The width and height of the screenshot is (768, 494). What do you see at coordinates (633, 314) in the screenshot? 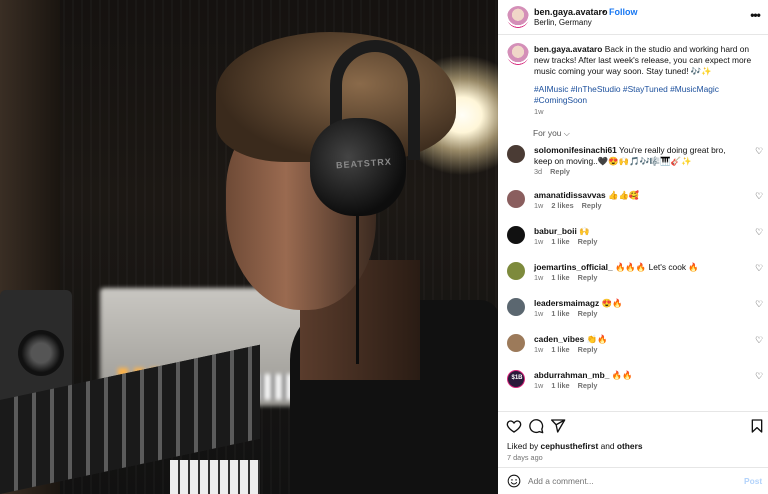
I see `comment-item: leadersmaimagz 😍🔥 1w 1 like Reply ♡` at bounding box center [633, 314].